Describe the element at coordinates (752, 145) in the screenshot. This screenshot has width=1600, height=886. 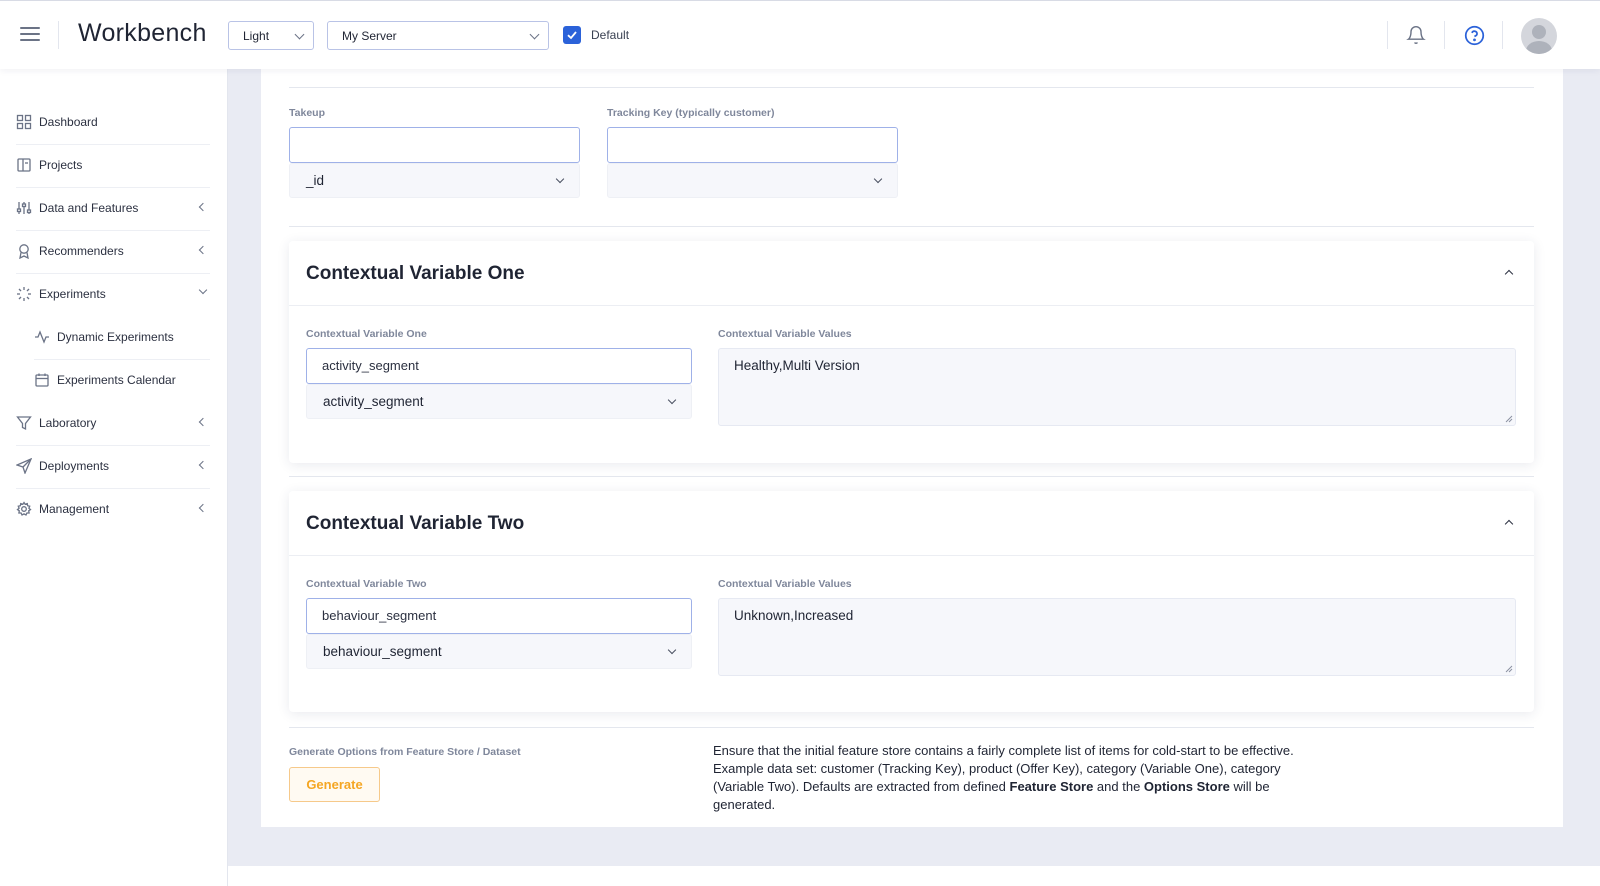
I see `tracking-key-input` at that location.